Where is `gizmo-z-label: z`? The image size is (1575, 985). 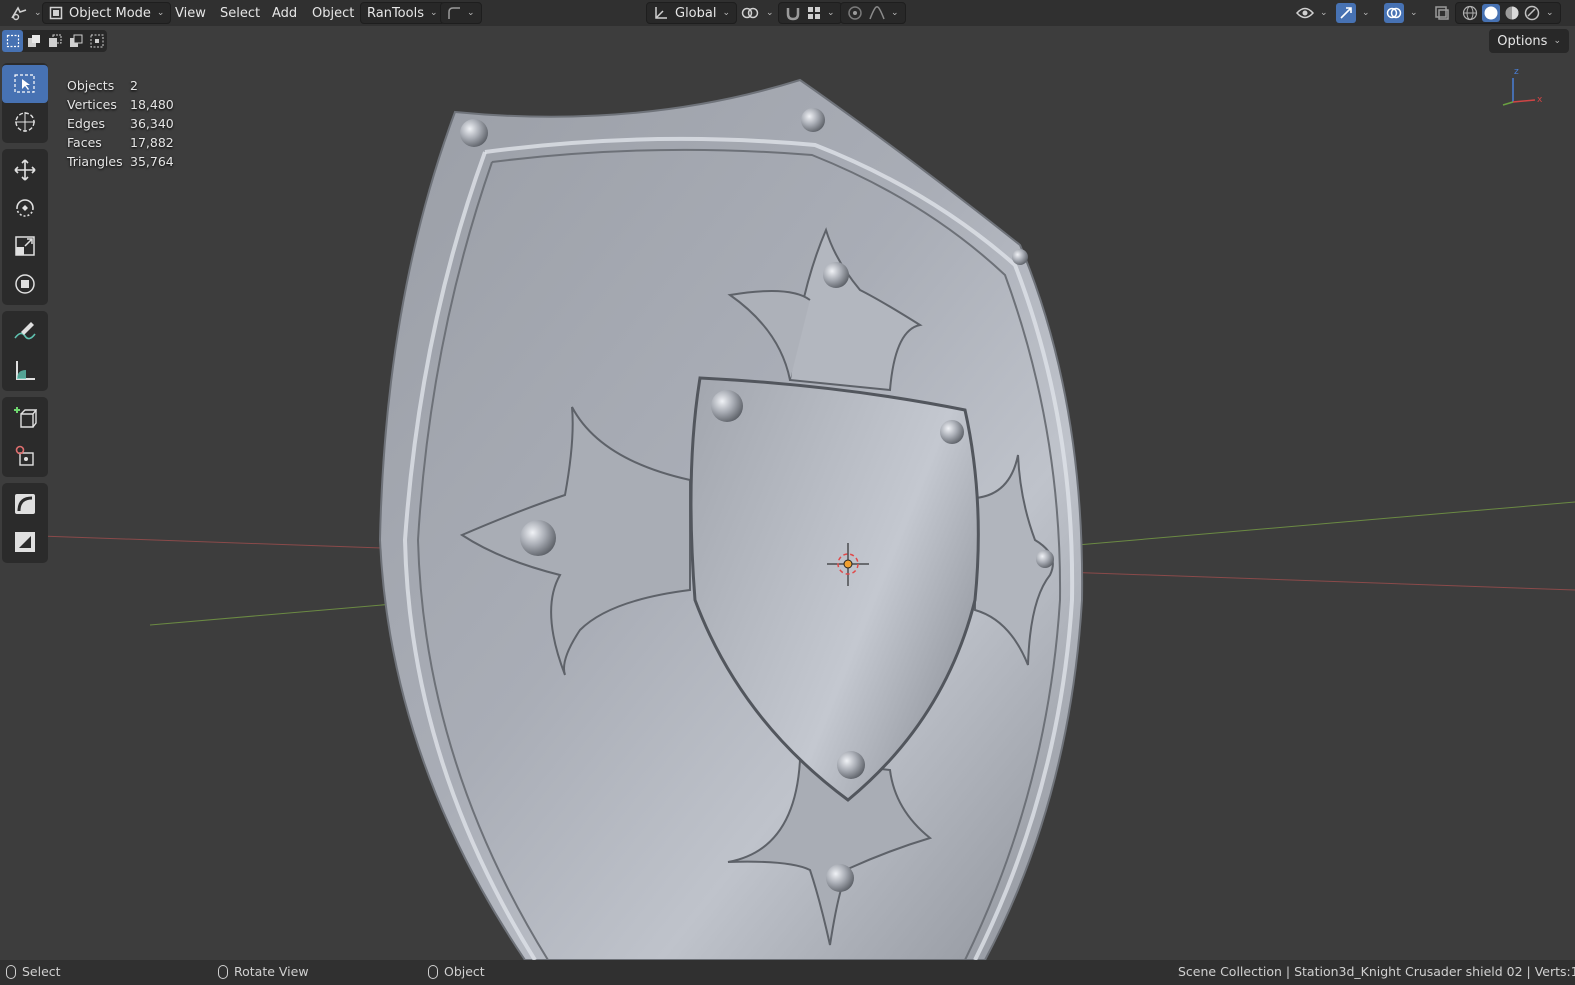
gizmo-z-label: z is located at coordinates (1516, 72).